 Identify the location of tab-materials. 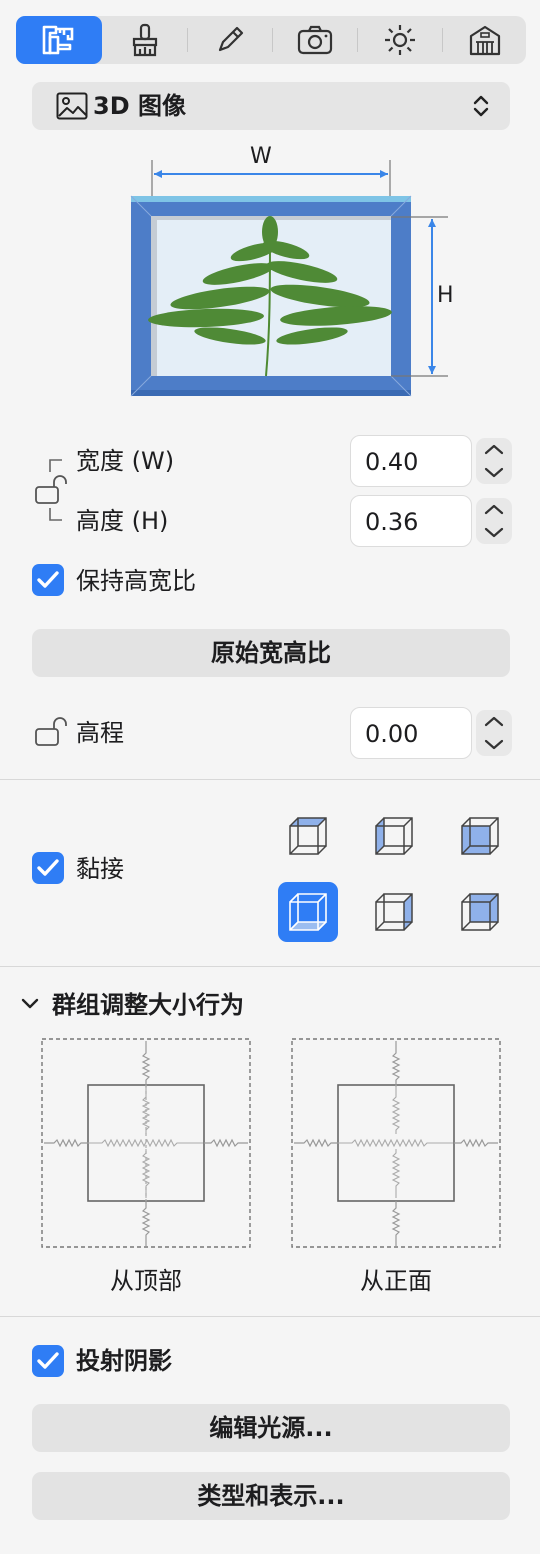
(144, 40).